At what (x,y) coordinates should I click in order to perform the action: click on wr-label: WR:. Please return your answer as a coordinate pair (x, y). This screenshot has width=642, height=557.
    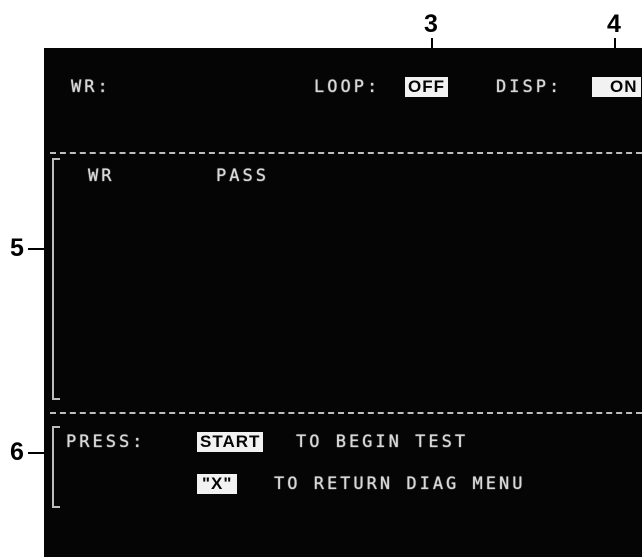
    Looking at the image, I should click on (91, 87).